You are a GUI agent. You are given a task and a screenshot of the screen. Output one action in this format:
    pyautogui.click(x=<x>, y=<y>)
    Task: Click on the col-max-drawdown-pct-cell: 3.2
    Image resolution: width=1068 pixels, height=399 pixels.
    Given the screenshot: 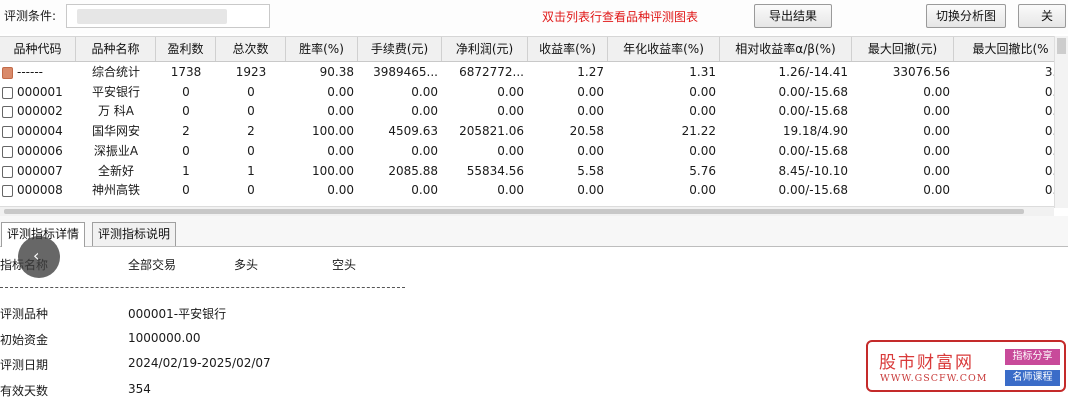 What is the action you would take?
    pyautogui.click(x=1011, y=72)
    